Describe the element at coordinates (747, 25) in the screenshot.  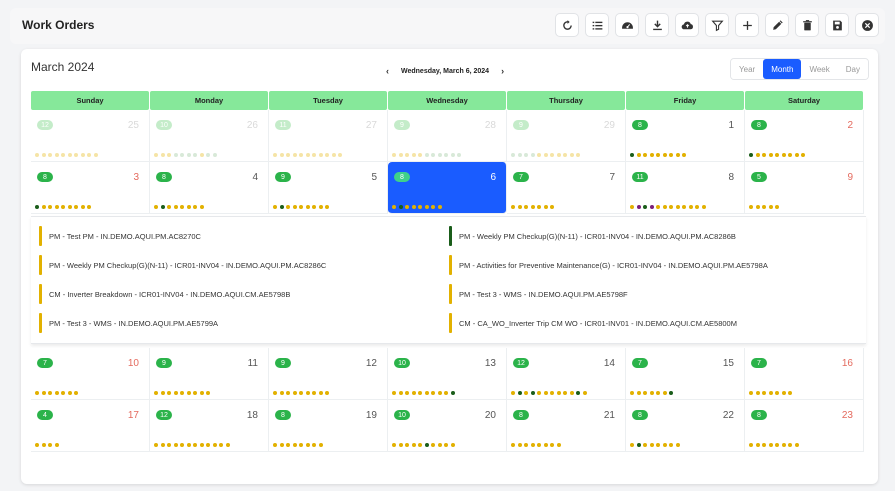
I see `plus-button` at that location.